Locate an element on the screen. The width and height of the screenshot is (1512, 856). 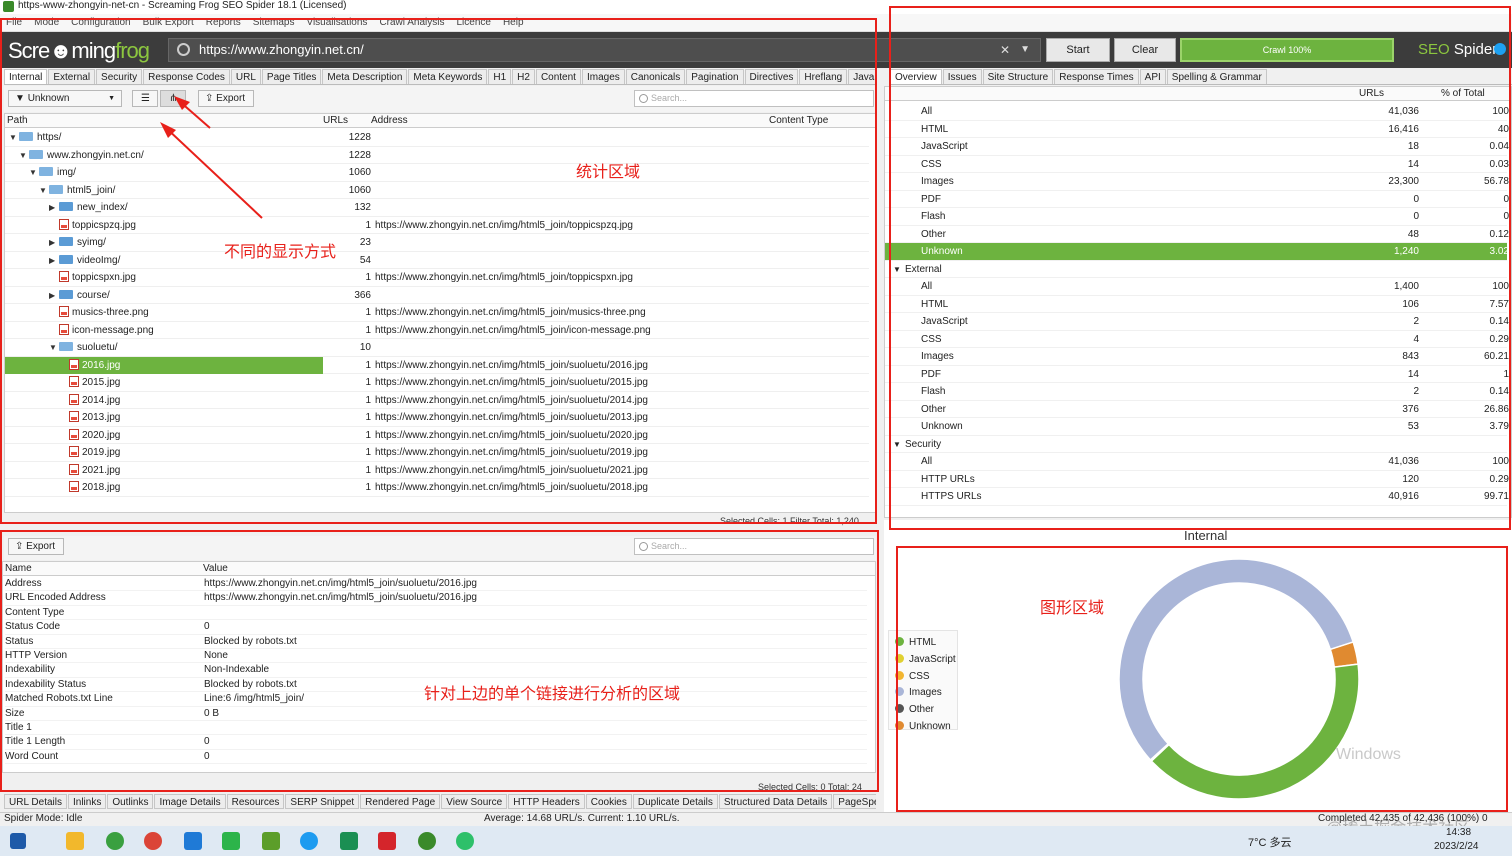
note-display-modes: 不同的显示方式 is located at coordinates (280, 251).